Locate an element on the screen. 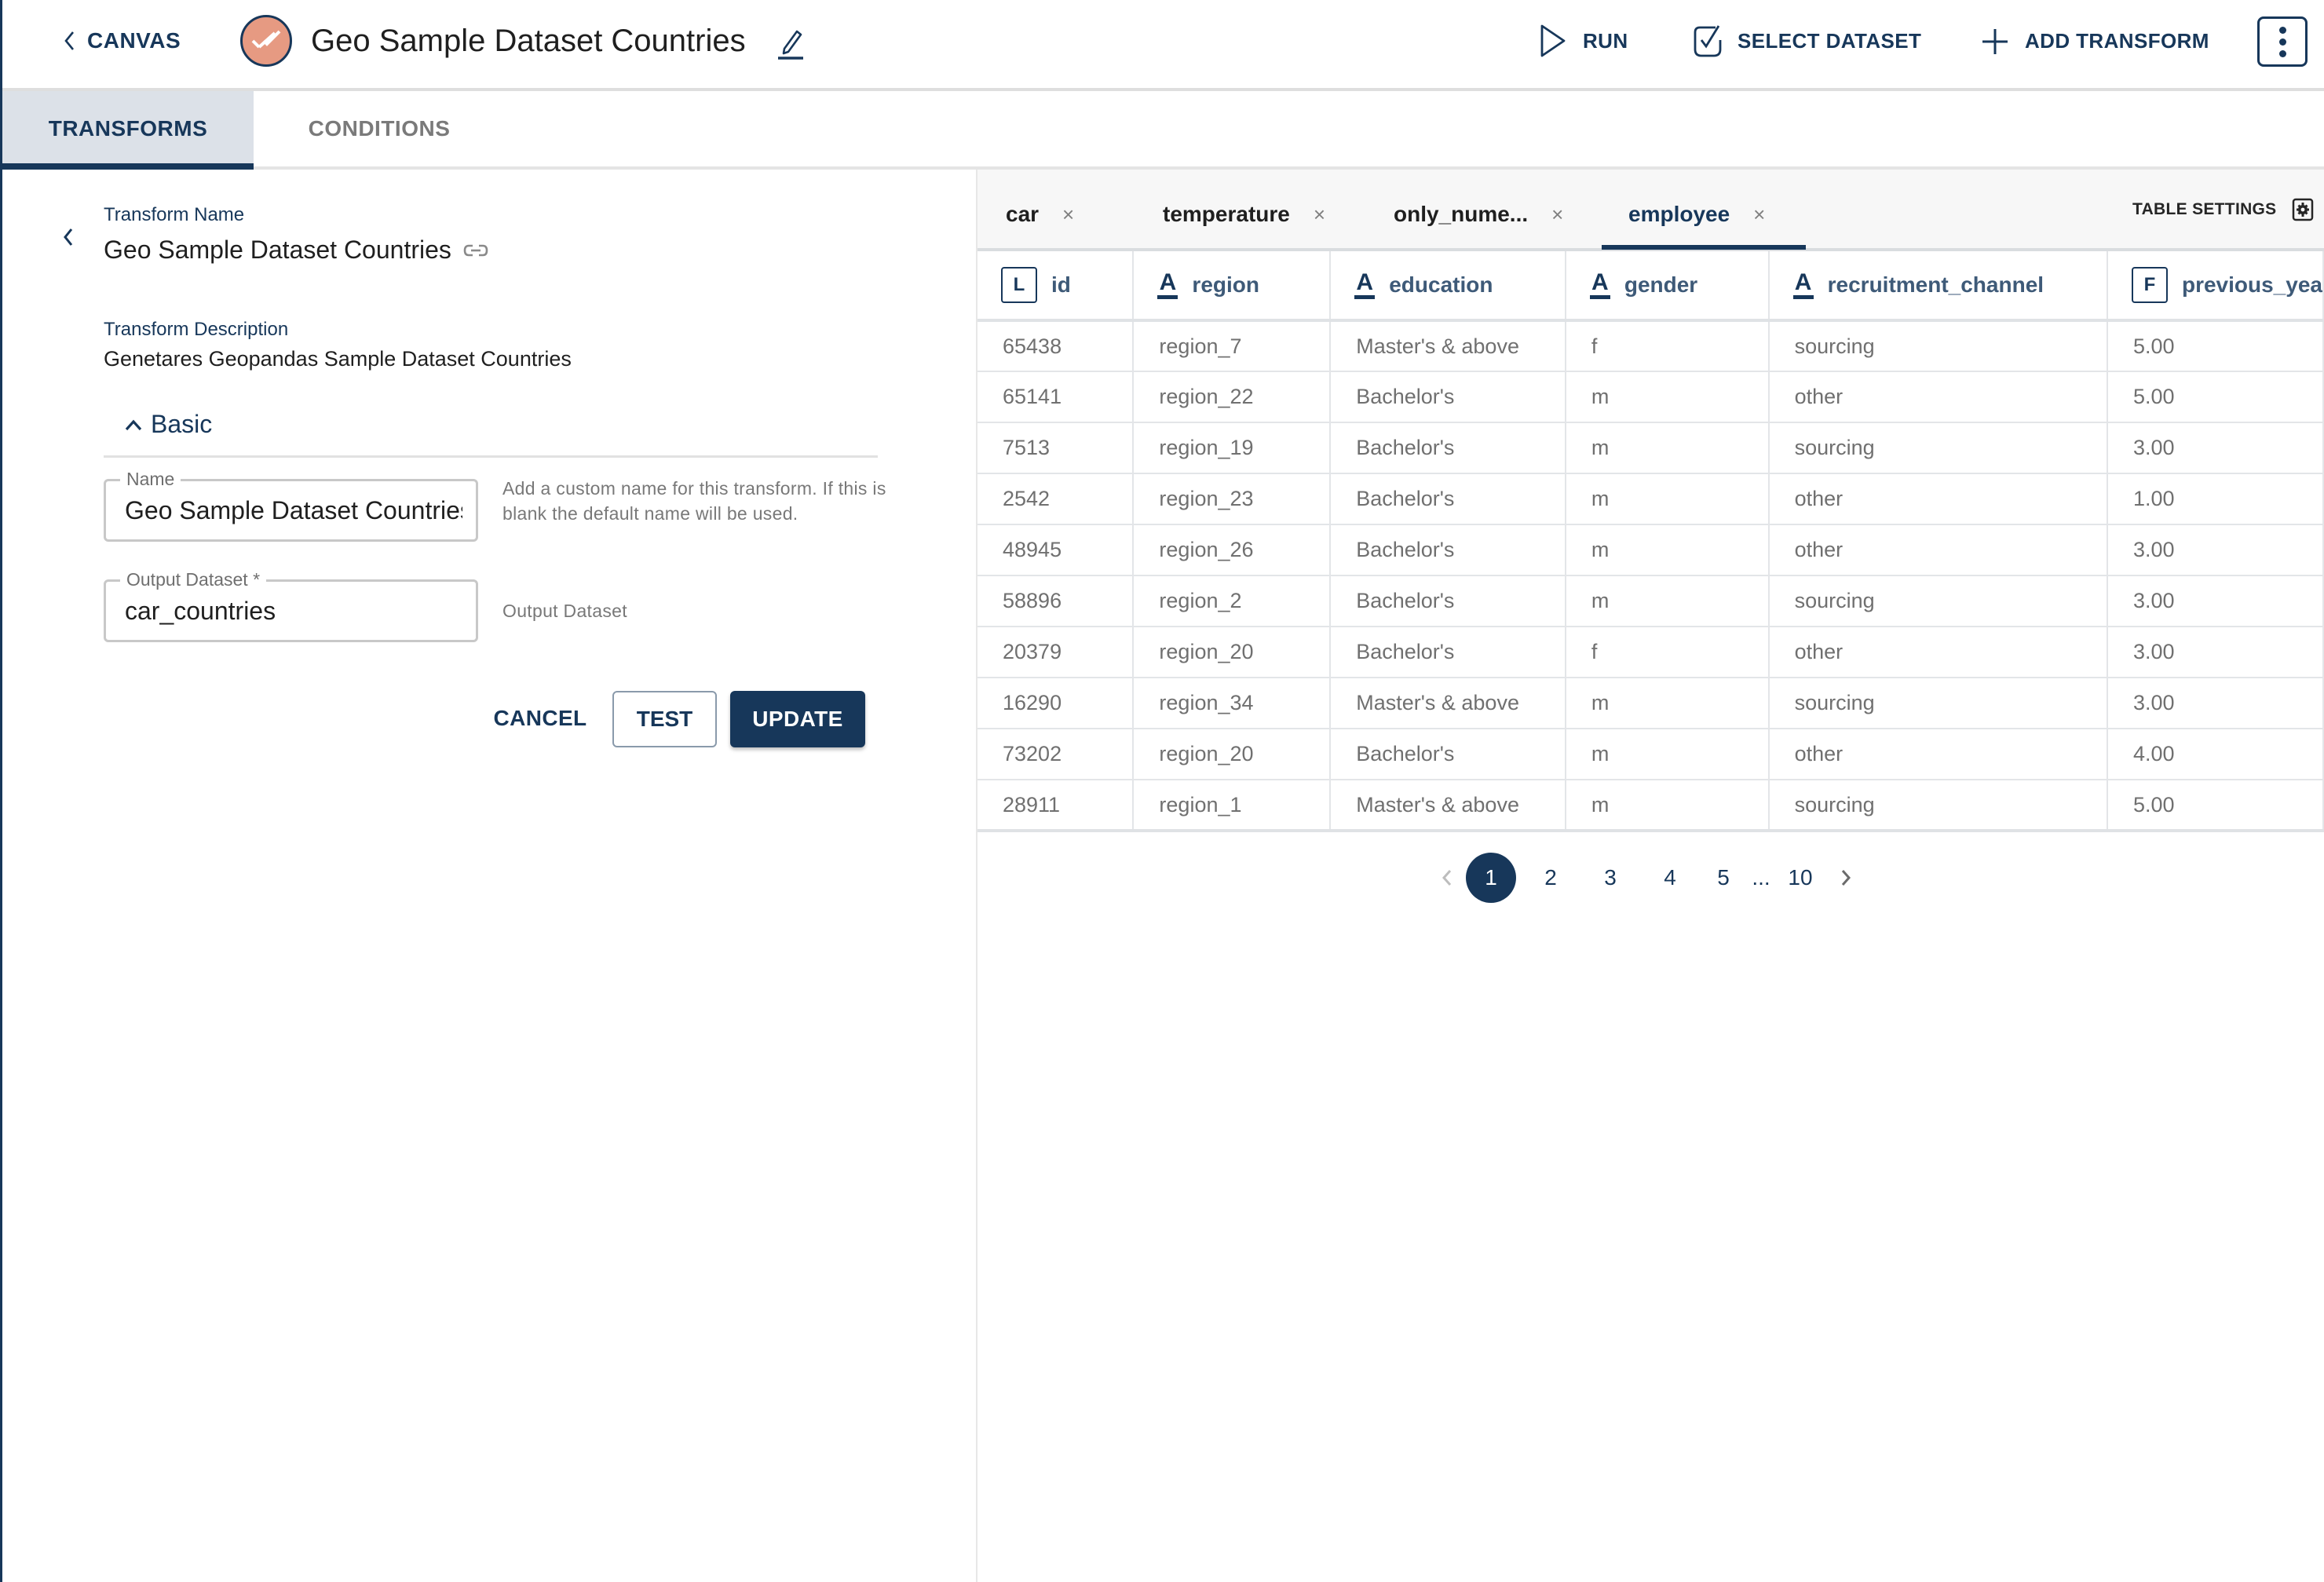 Image resolution: width=2324 pixels, height=1582 pixels. select-dataset-label: SELECT DATASET is located at coordinates (1830, 40).